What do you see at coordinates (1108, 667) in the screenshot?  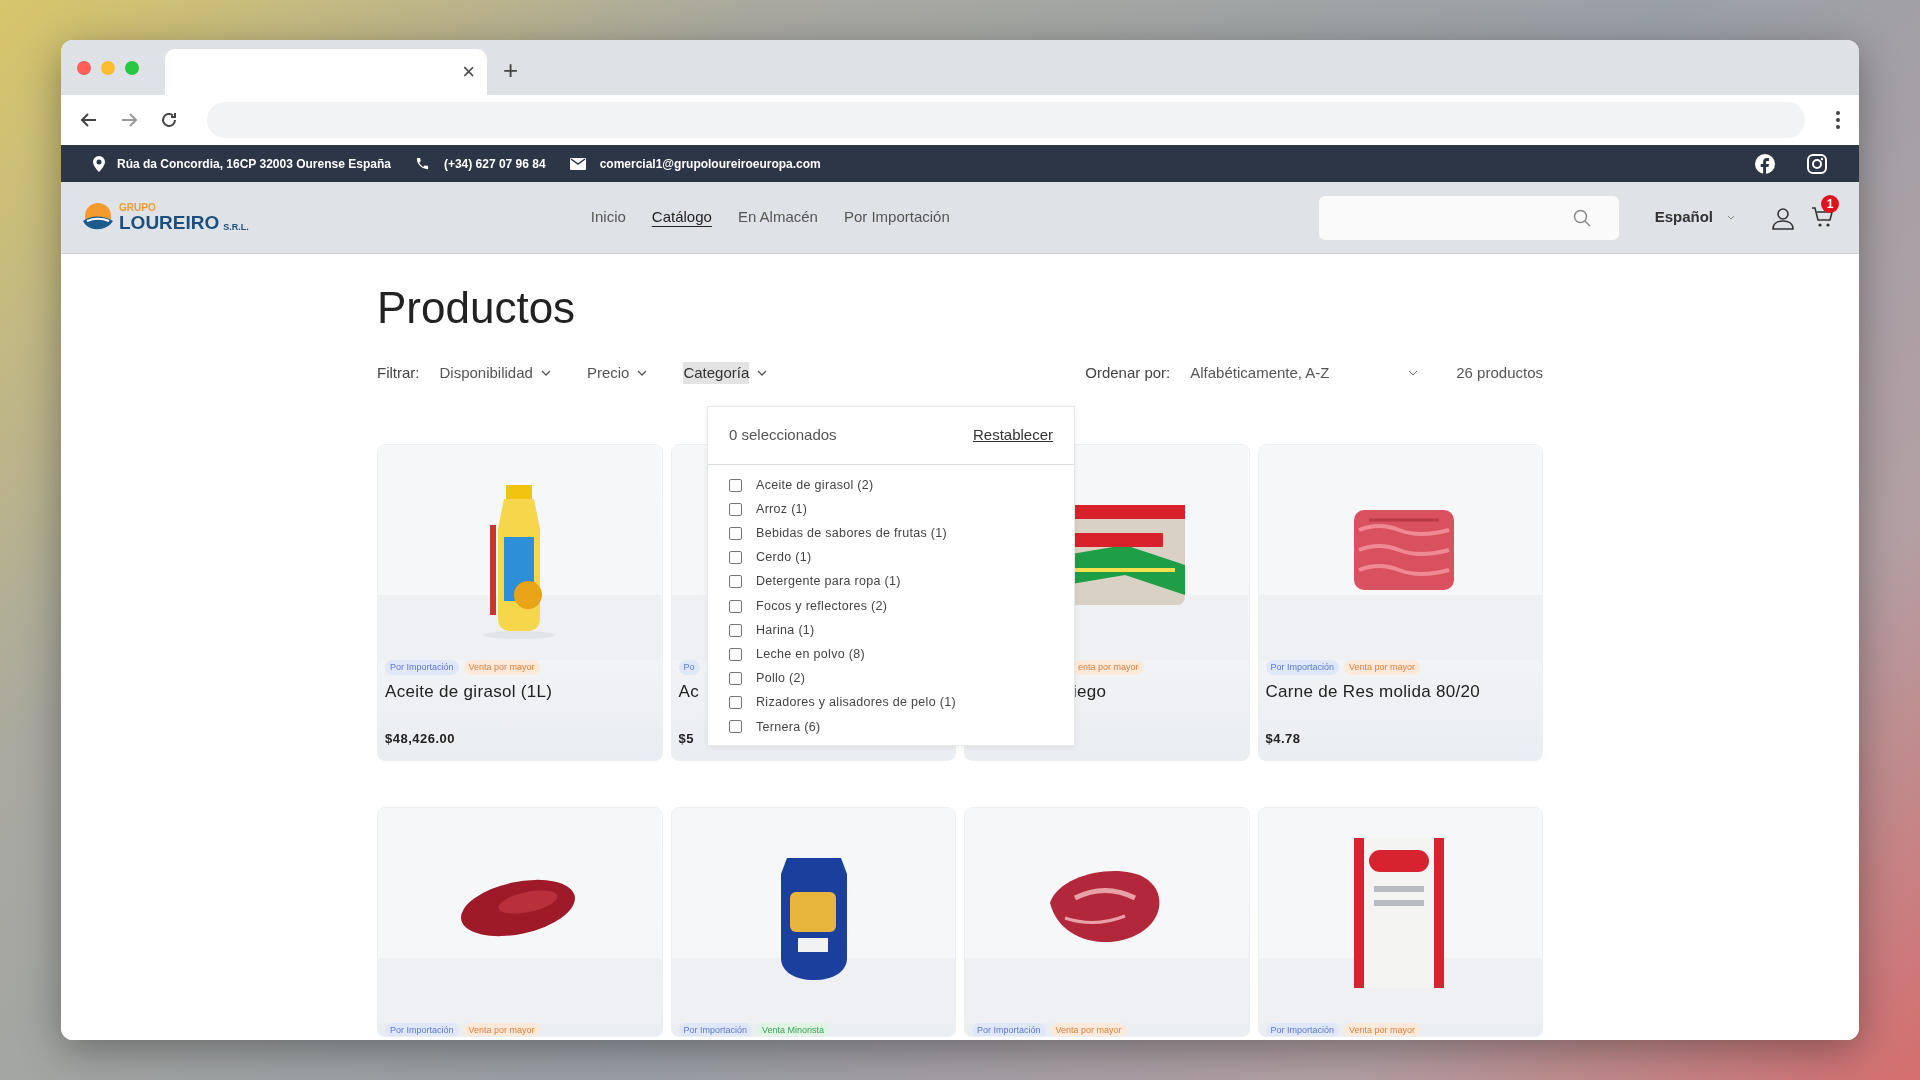 I see `product-tag: enta por mayor` at bounding box center [1108, 667].